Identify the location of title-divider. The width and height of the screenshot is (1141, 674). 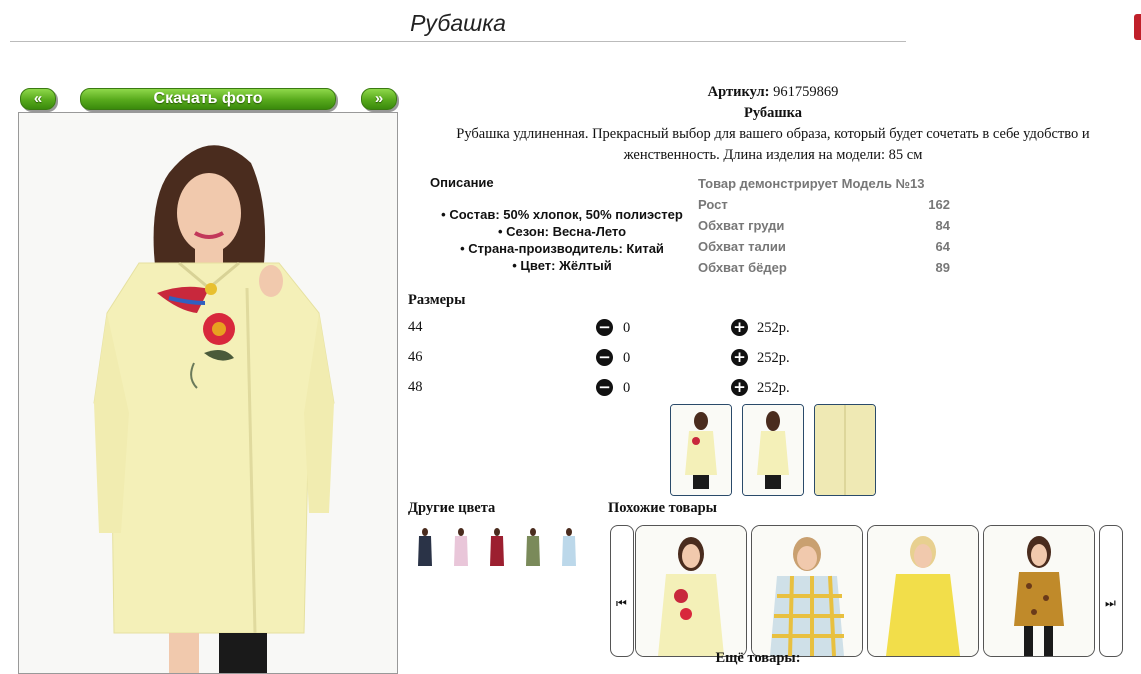
(458, 41).